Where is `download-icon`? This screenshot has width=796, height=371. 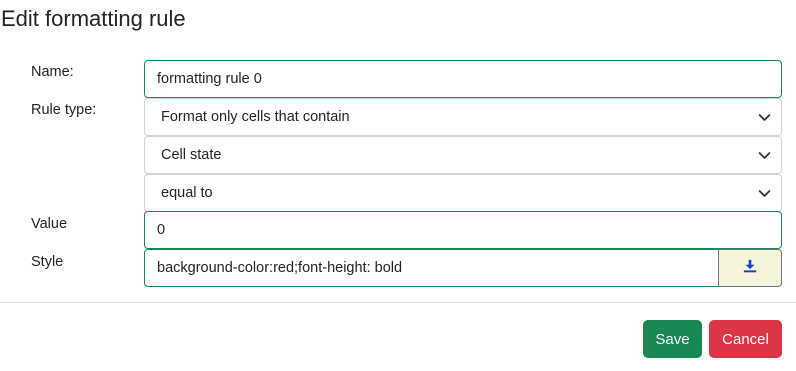 download-icon is located at coordinates (750, 268).